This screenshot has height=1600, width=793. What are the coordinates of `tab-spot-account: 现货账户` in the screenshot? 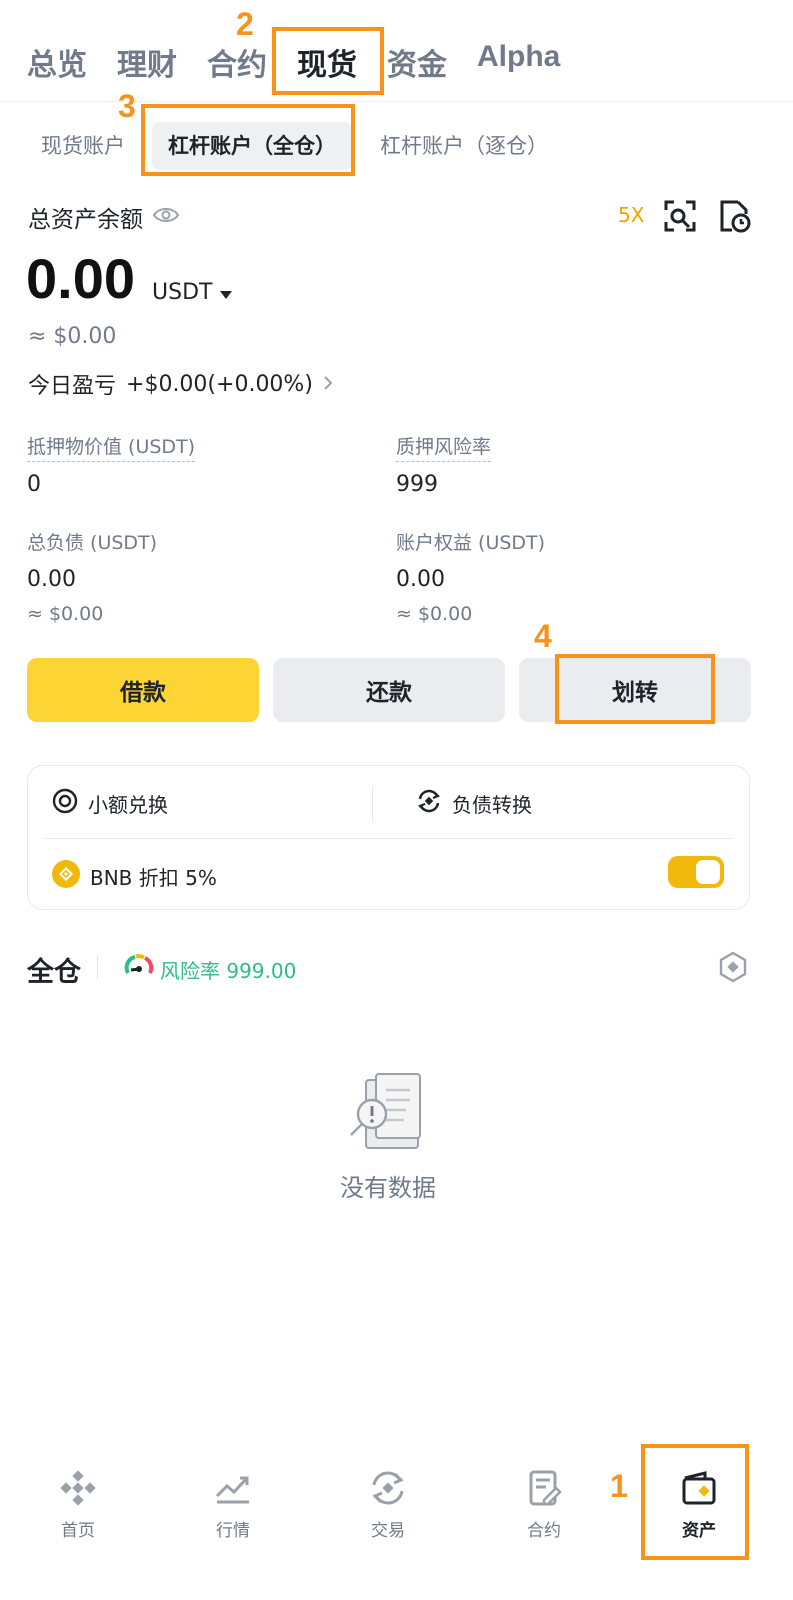 It's located at (83, 146).